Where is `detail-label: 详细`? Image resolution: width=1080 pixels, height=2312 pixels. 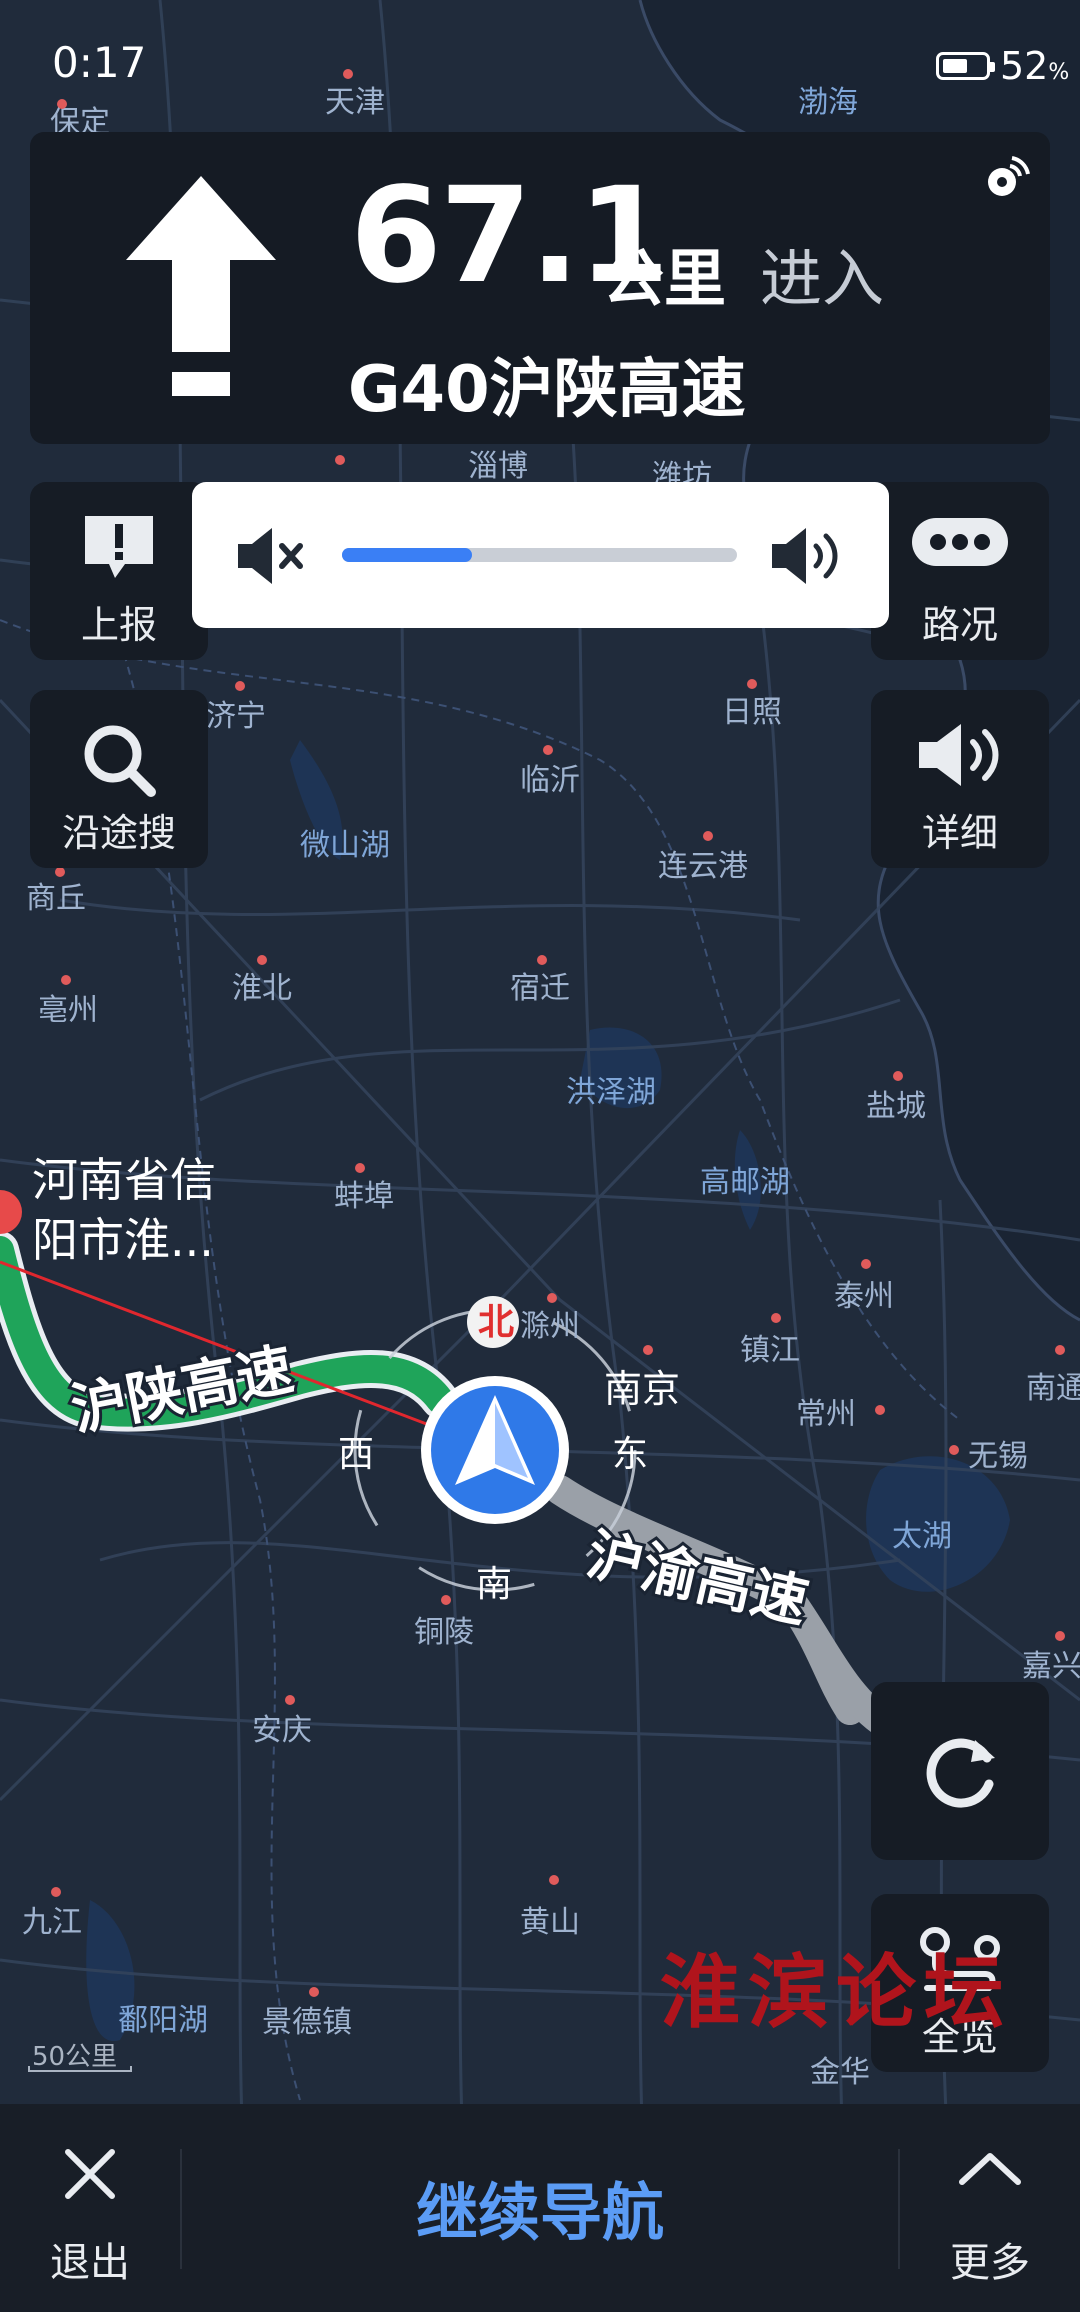
detail-label: 详细 is located at coordinates (959, 833).